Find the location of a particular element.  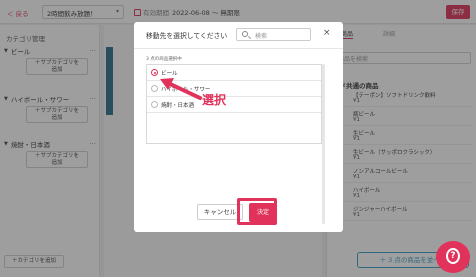

annotation-arrow-icon is located at coordinates (181, 89).